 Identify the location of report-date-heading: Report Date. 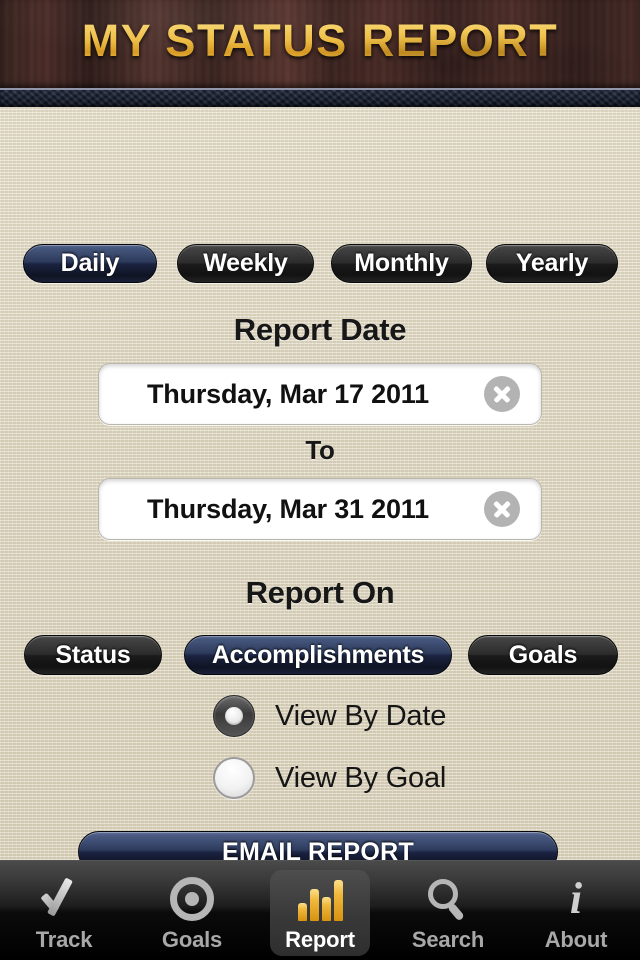
(320, 329).